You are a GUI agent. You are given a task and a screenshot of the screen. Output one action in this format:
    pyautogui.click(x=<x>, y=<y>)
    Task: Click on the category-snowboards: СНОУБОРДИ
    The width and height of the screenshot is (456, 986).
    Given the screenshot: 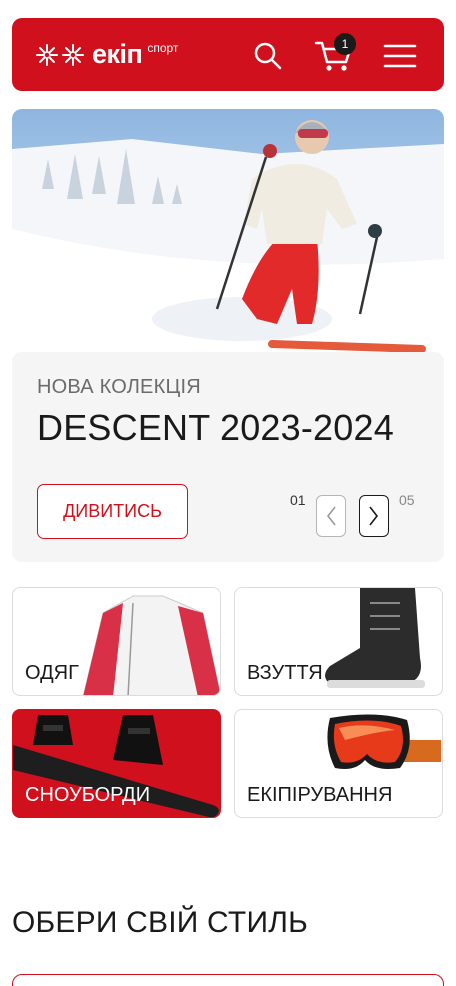 What is the action you would take?
    pyautogui.click(x=116, y=763)
    